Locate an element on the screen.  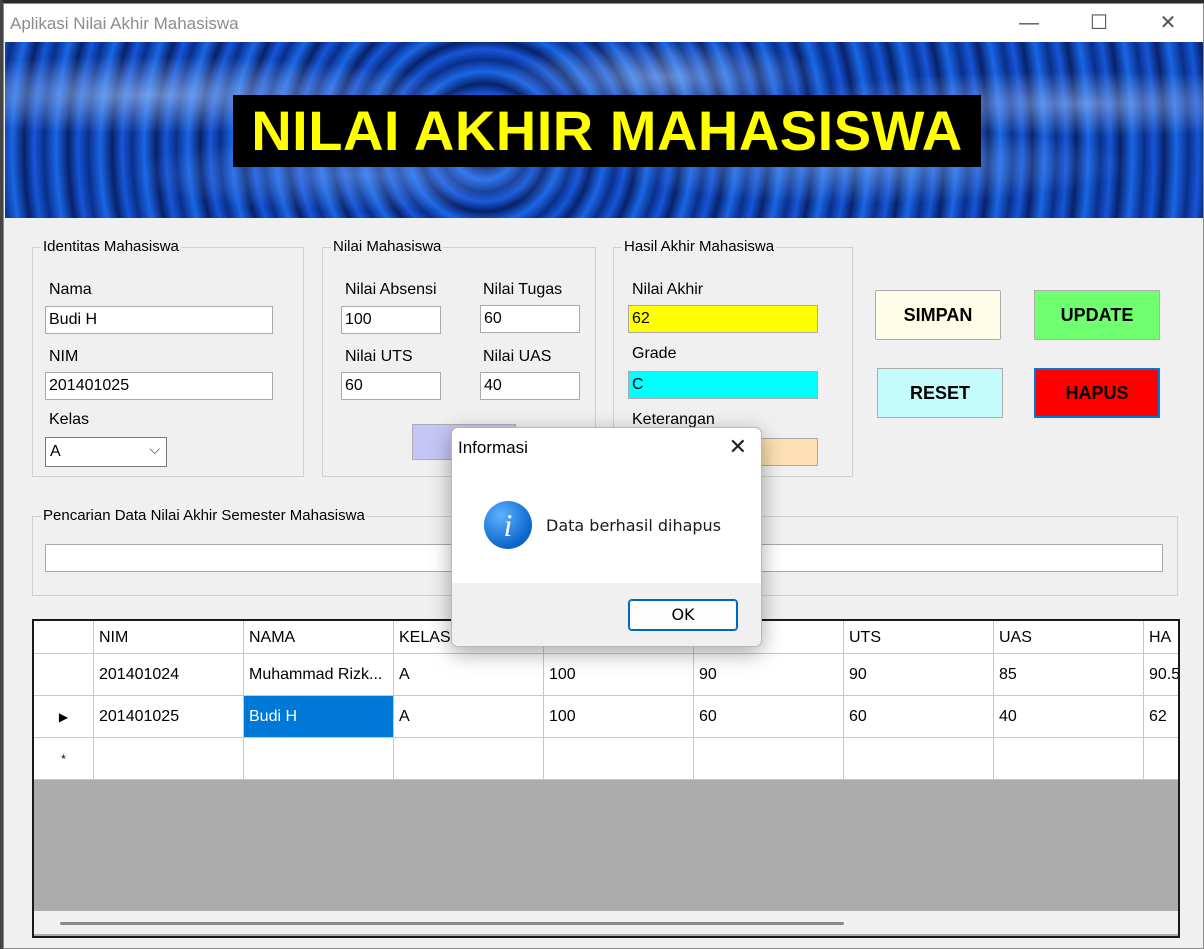
grid-corner-header is located at coordinates (64, 637).